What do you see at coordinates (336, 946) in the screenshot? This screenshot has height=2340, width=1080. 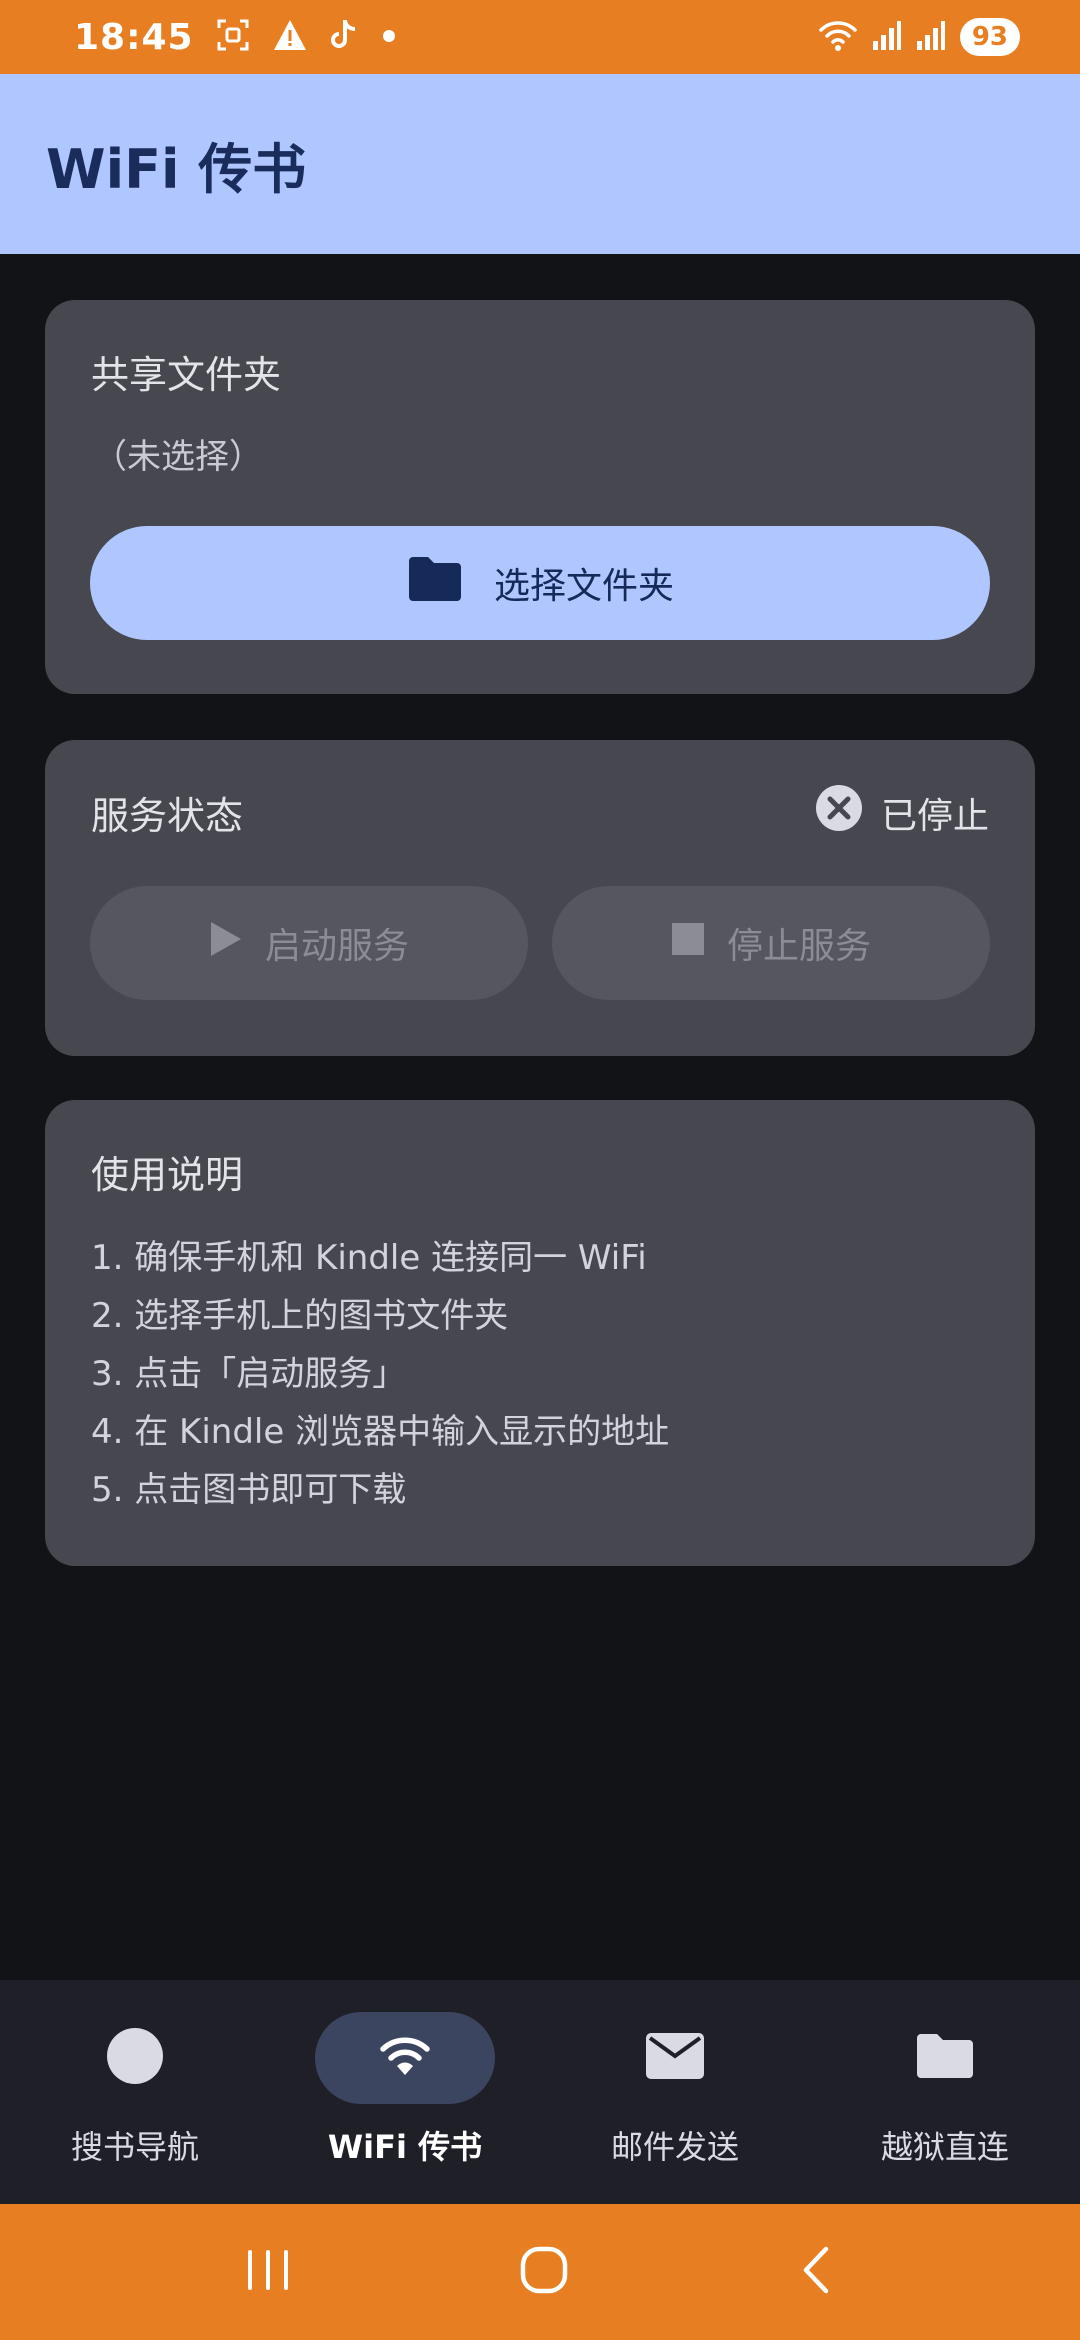 I see `start-service-label: 启动服务` at bounding box center [336, 946].